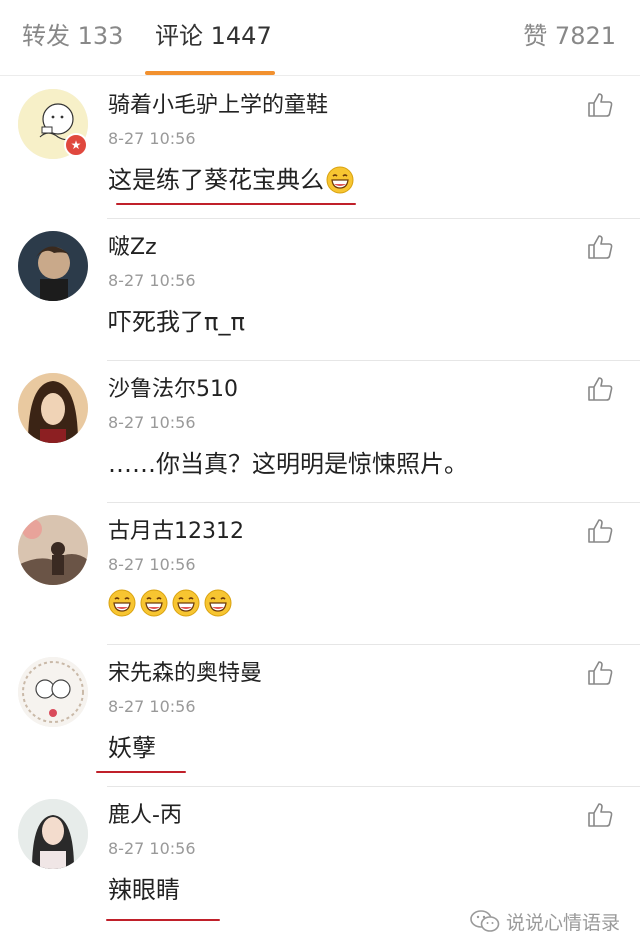  I want to click on comment-text: 这是练了葵花宝典么, so click(231, 180).